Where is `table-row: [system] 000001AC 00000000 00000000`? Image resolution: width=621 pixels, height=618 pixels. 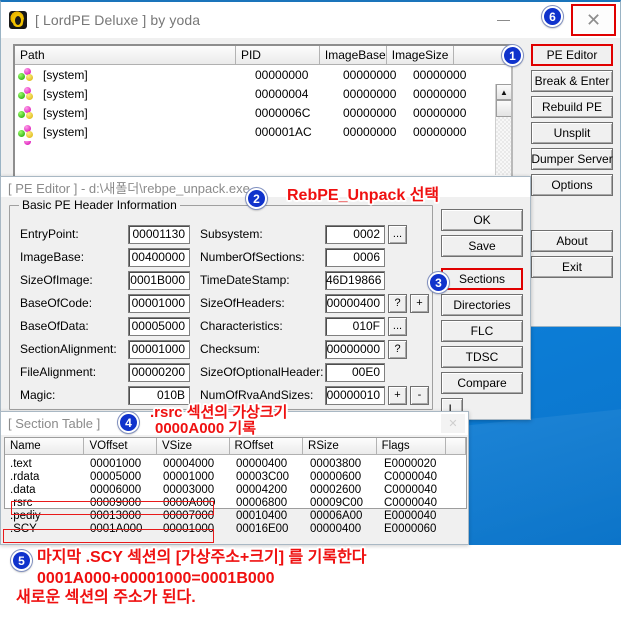 table-row: [system] 000001AC 00000000 00000000 is located at coordinates (263, 131).